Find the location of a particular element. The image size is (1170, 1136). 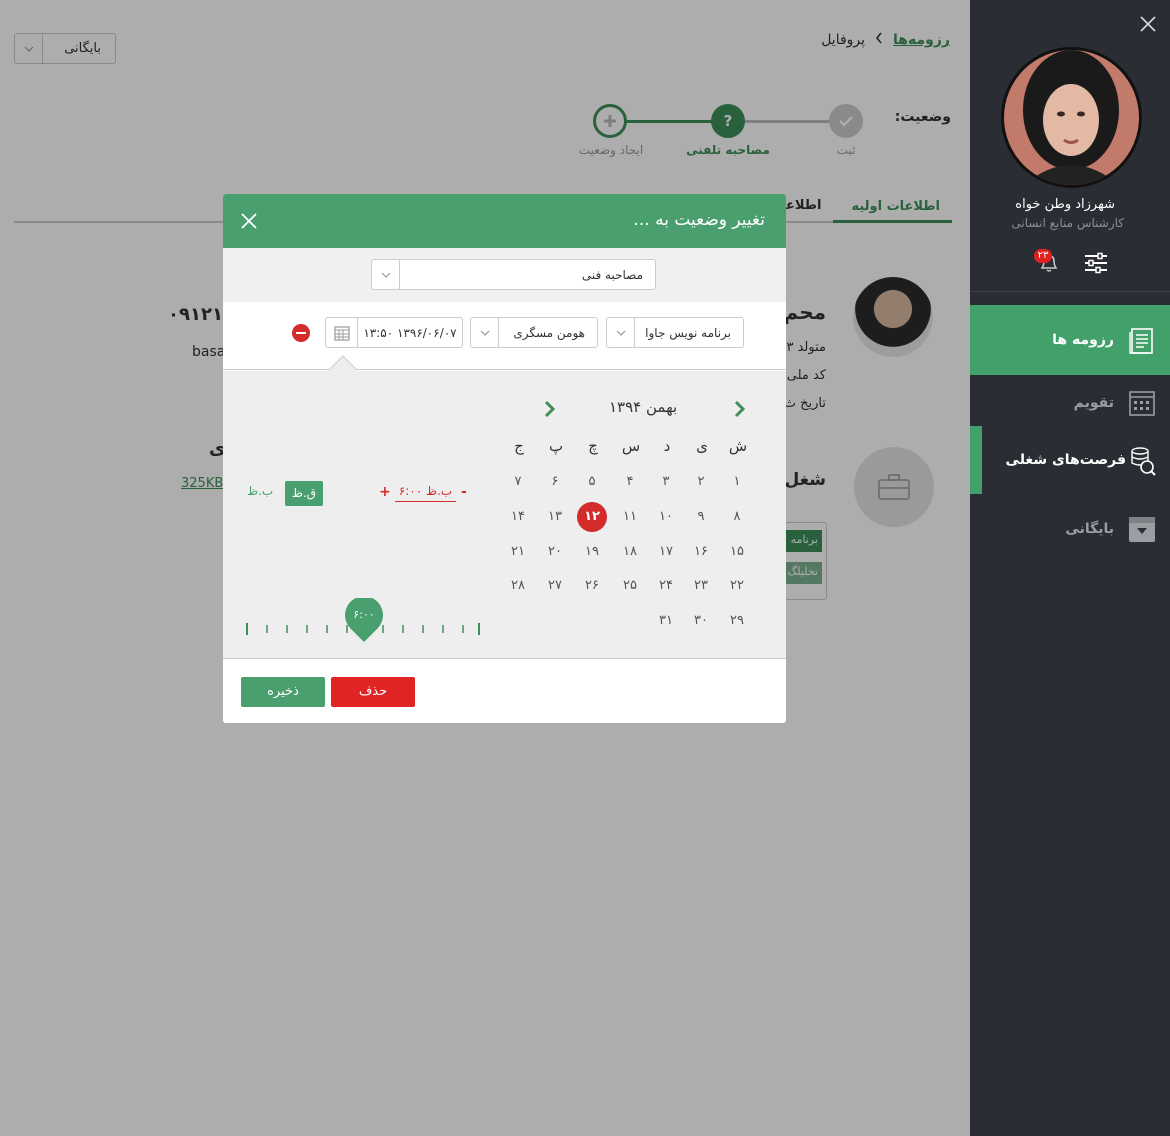

notification-badge: ۲۳ is located at coordinates (1043, 256).